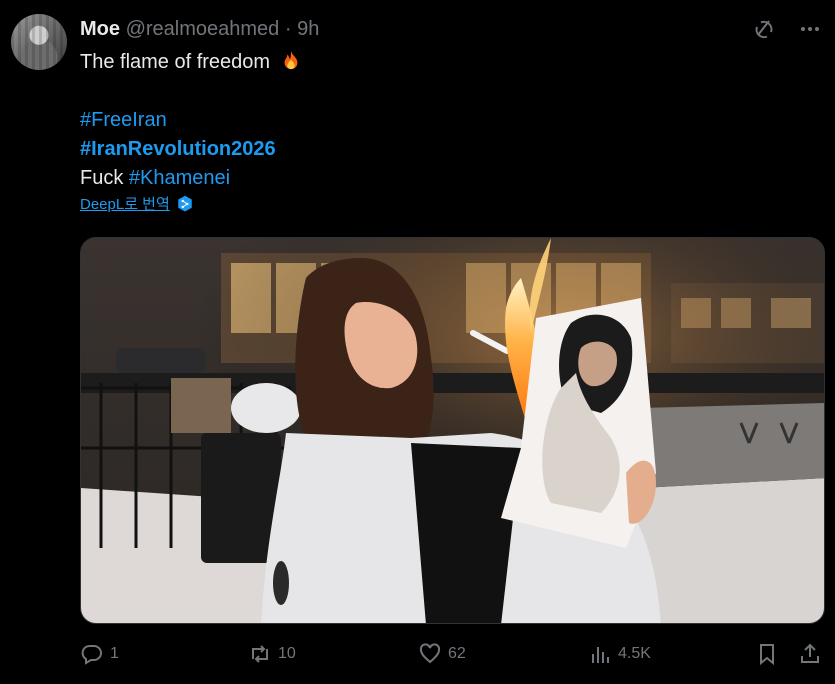 The height and width of the screenshot is (684, 835). Describe the element at coordinates (91, 655) in the screenshot. I see `reply-icon` at that location.